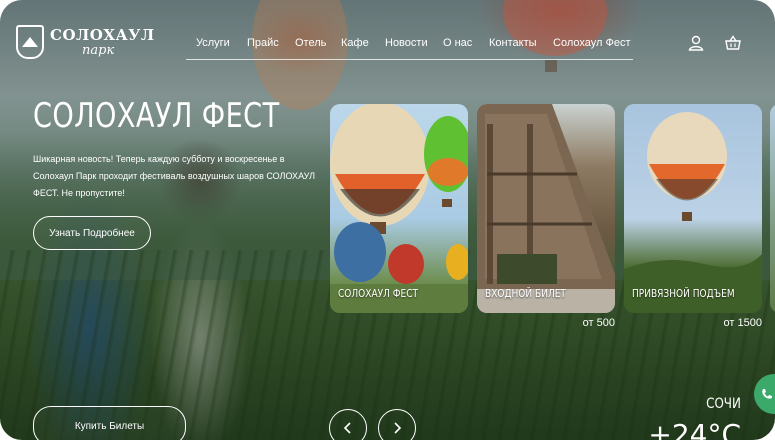 This screenshot has width=775, height=440. What do you see at coordinates (772, 208) in the screenshot?
I see `card-next-partial` at bounding box center [772, 208].